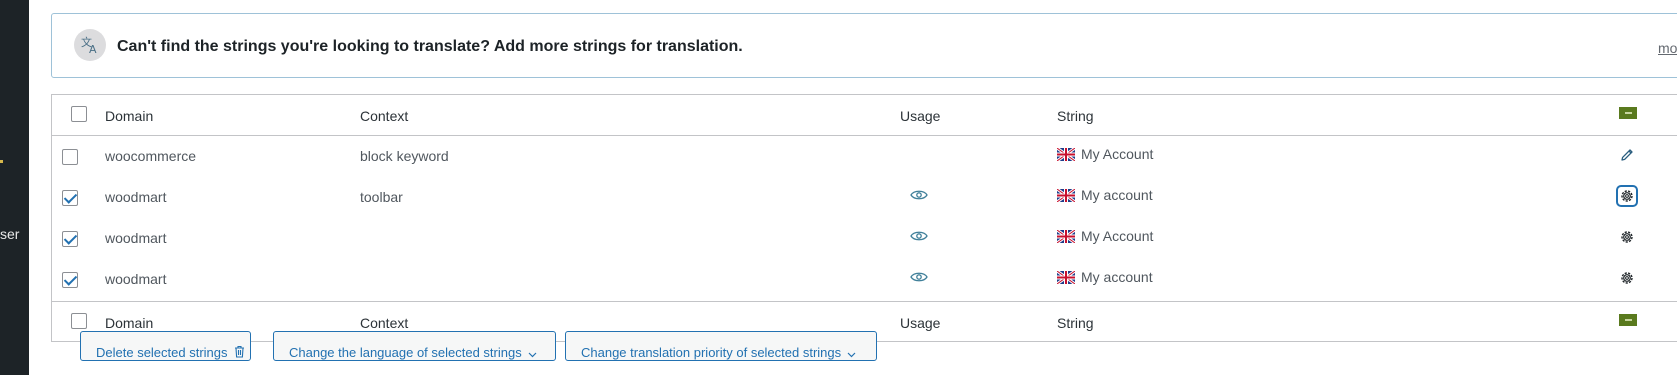  What do you see at coordinates (864, 115) in the screenshot?
I see `table-header: Domain Context Usage String` at bounding box center [864, 115].